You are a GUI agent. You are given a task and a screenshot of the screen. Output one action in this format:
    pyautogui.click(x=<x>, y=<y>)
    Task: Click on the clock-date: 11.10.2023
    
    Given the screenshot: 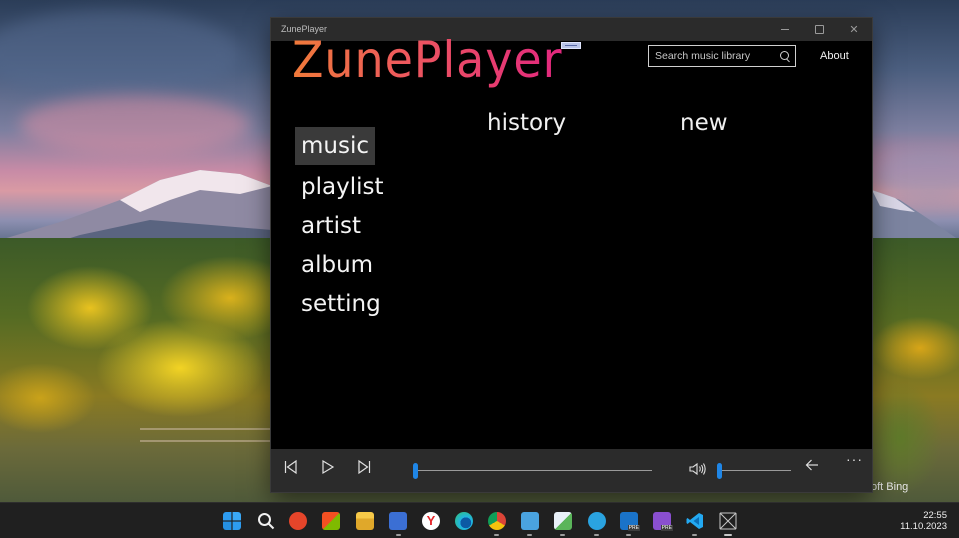 What is the action you would take?
    pyautogui.click(x=923, y=526)
    